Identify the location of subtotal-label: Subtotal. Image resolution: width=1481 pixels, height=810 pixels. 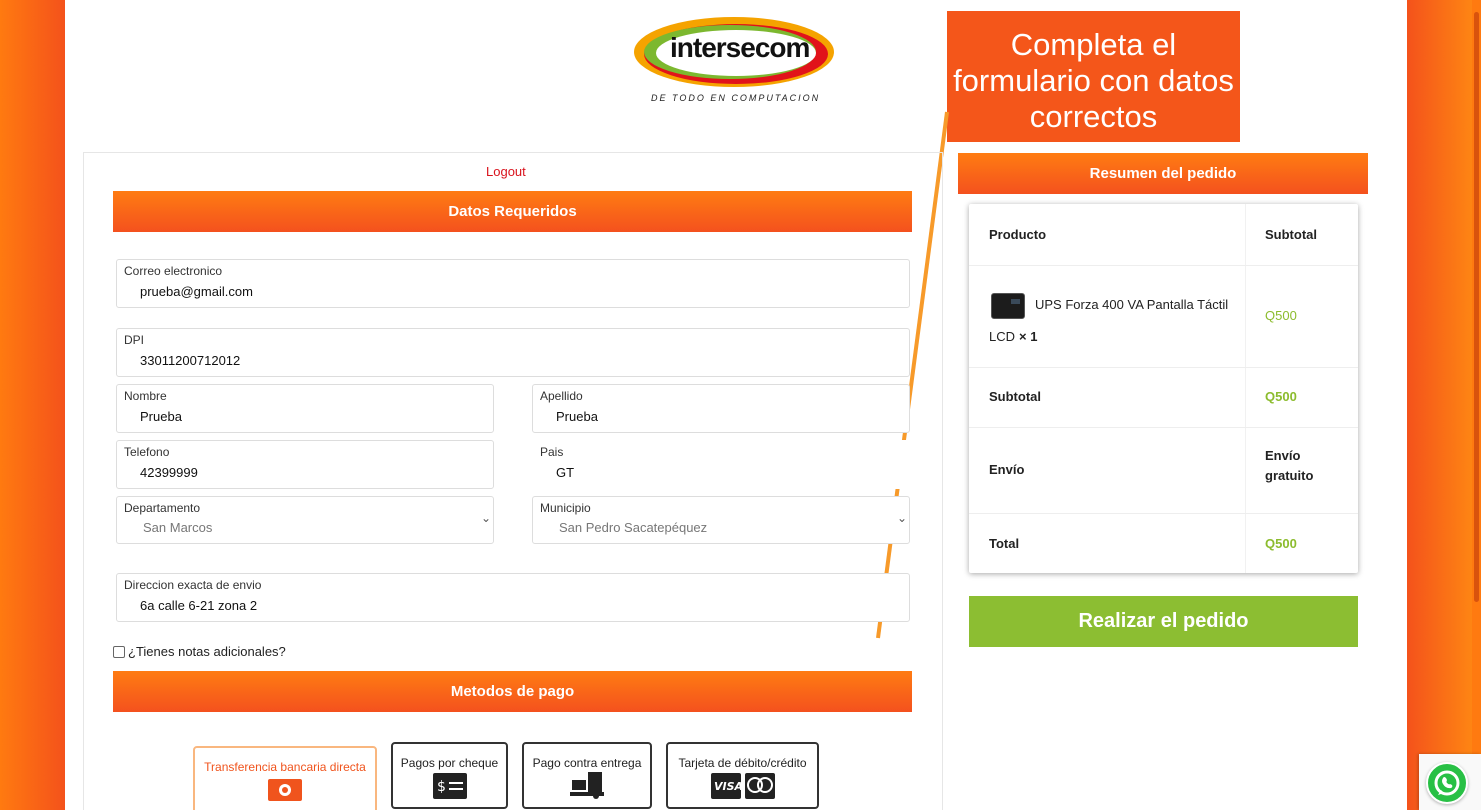
(1015, 396).